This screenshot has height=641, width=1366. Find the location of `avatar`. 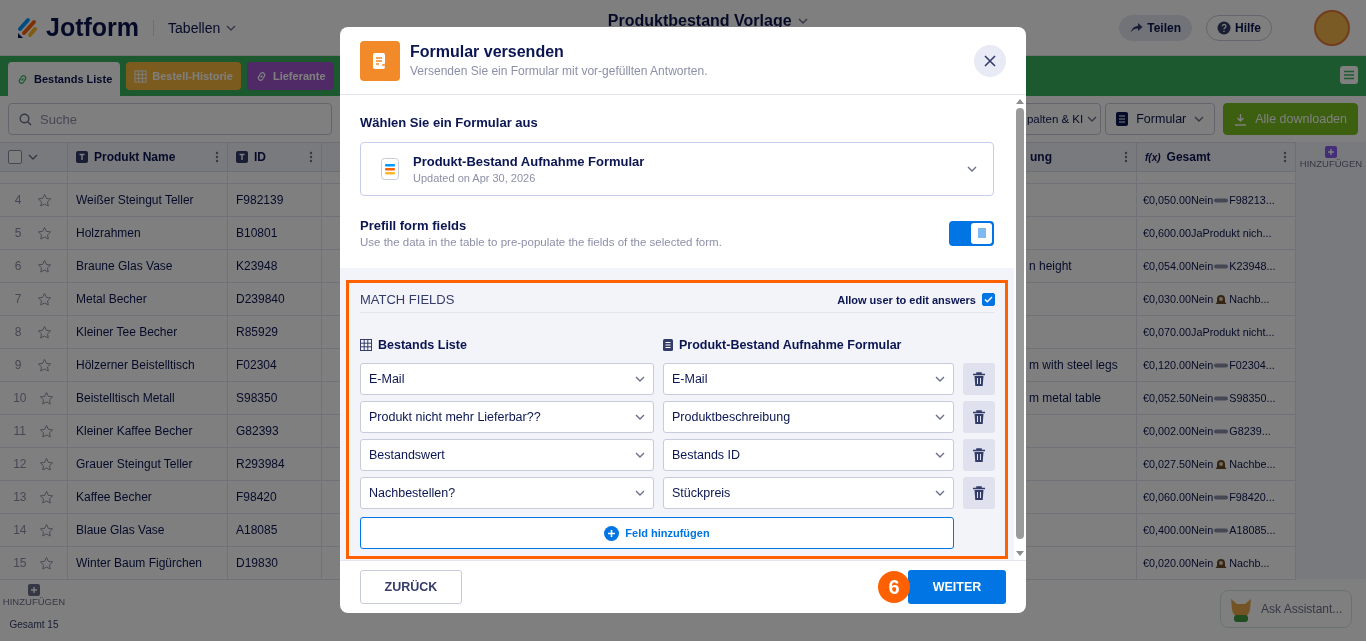

avatar is located at coordinates (1332, 27).